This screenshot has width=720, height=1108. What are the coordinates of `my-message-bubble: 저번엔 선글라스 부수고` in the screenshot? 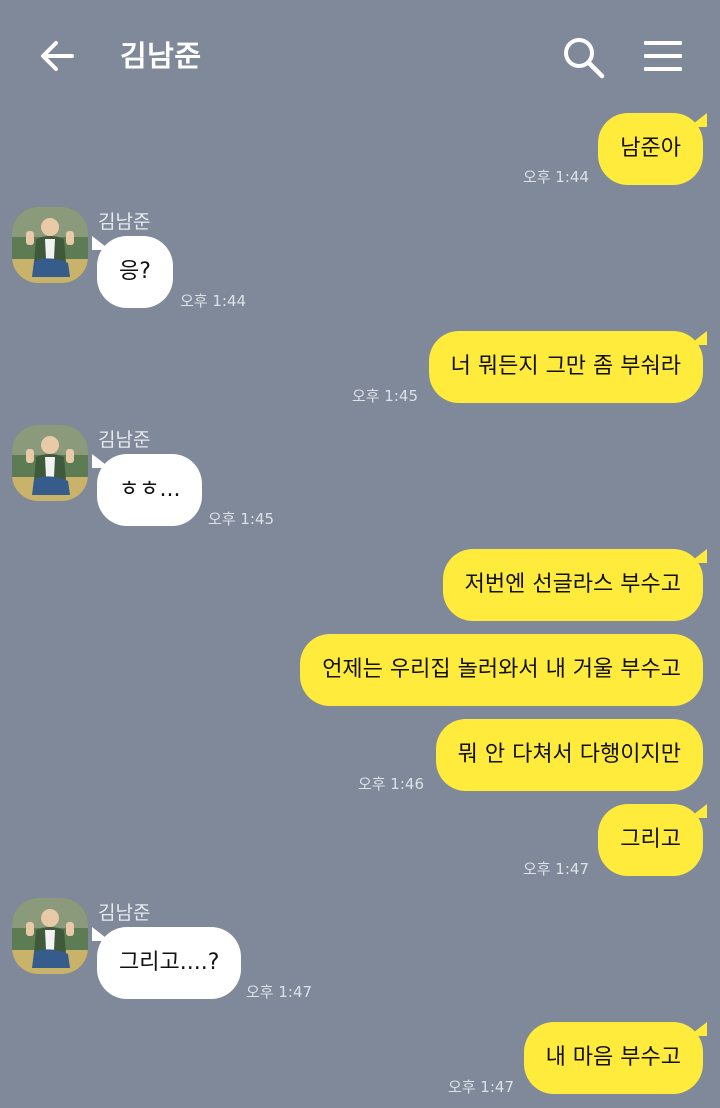 It's located at (572, 585).